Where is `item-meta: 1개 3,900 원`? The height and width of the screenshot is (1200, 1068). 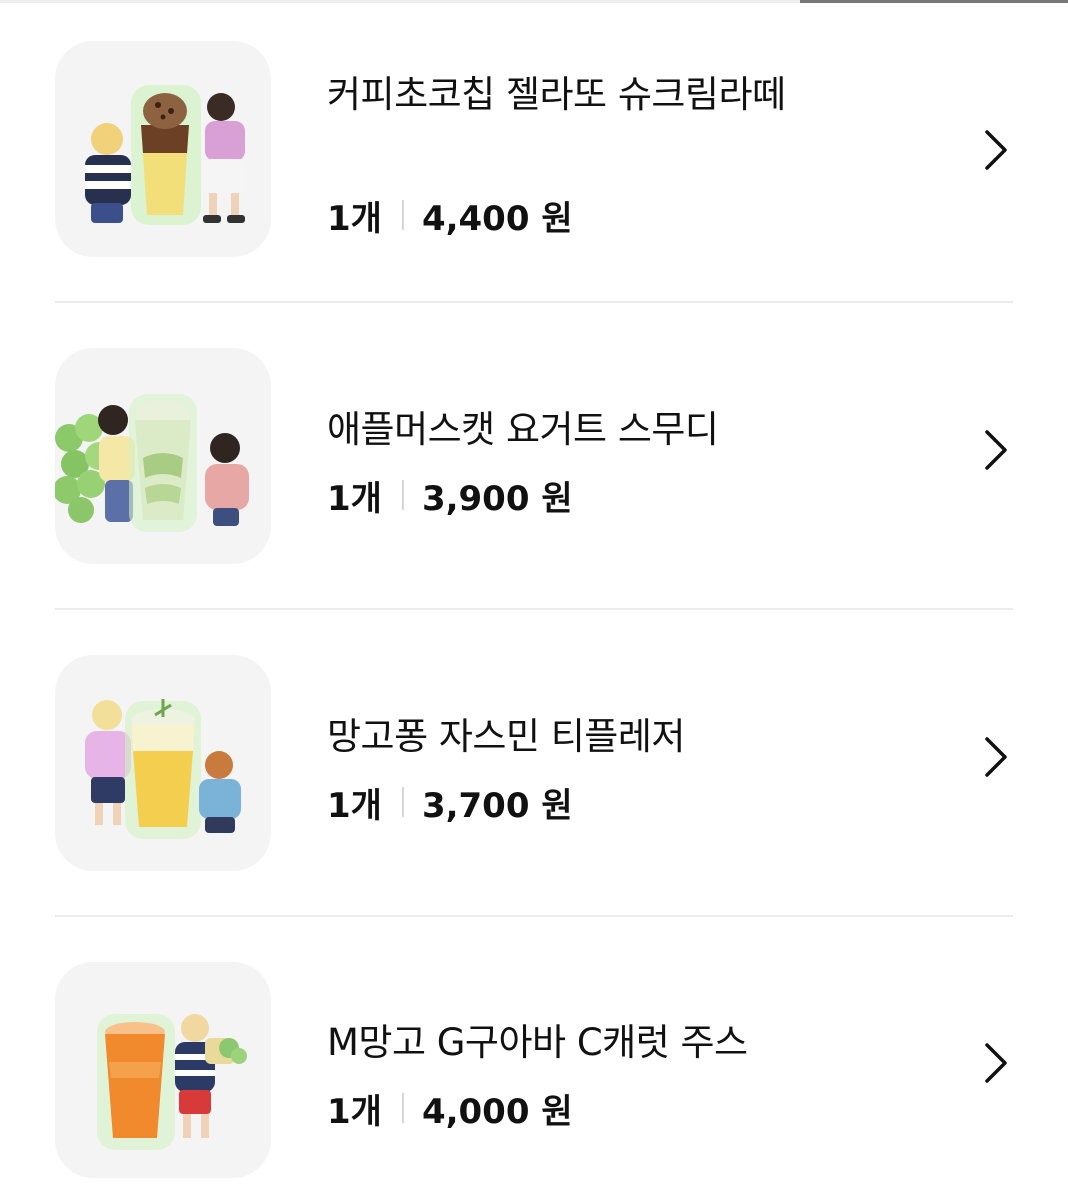 item-meta: 1개 3,900 원 is located at coordinates (450, 495).